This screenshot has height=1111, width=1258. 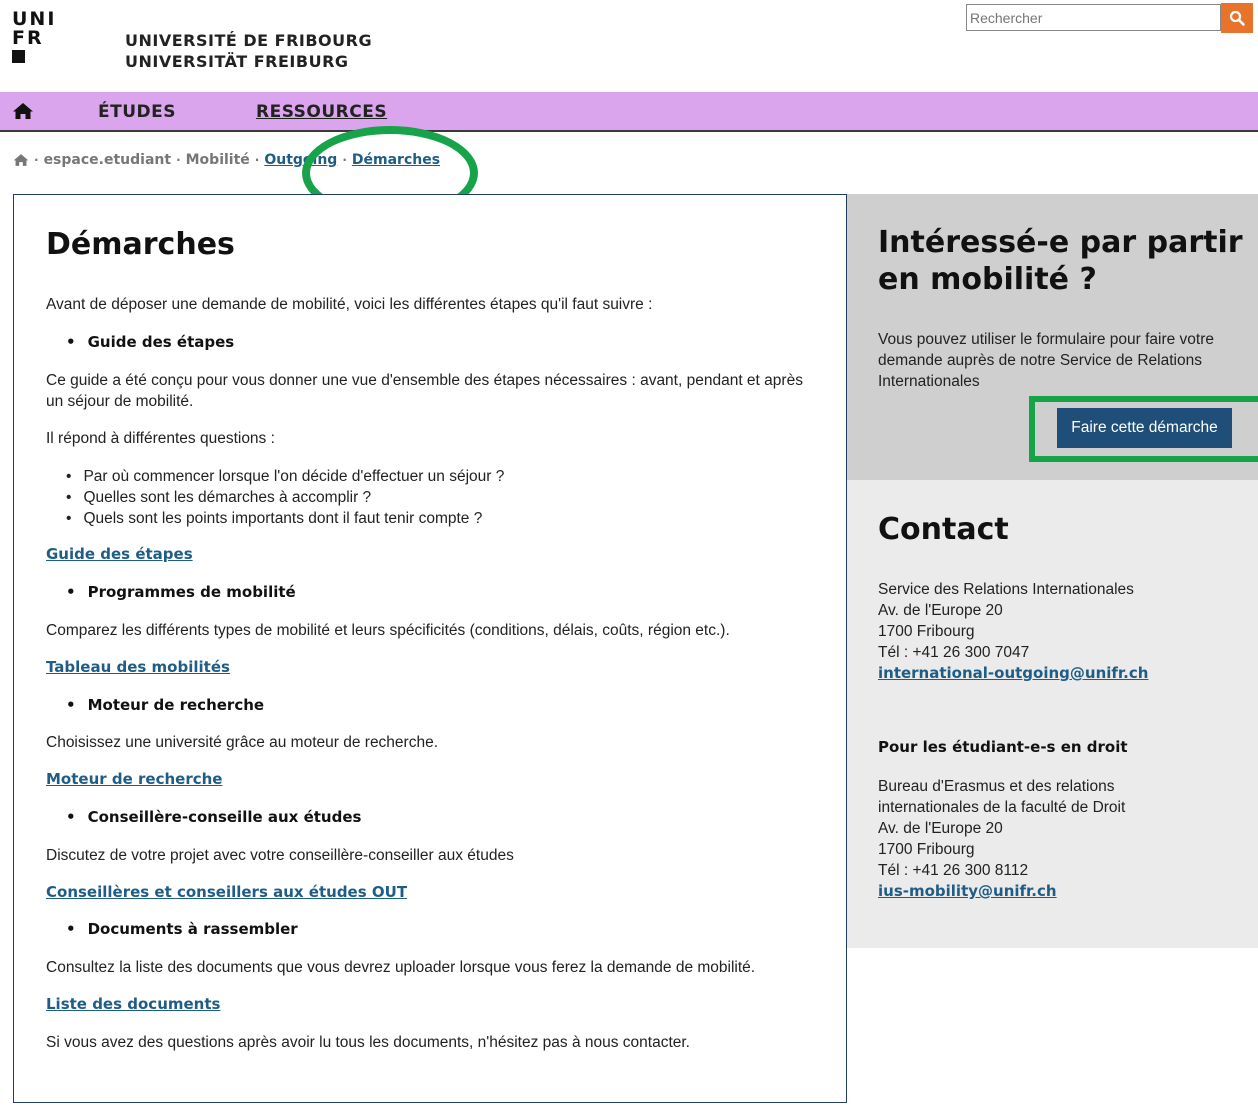 I want to click on contact-line: Tél : +41 26 300 8112, so click(x=953, y=870).